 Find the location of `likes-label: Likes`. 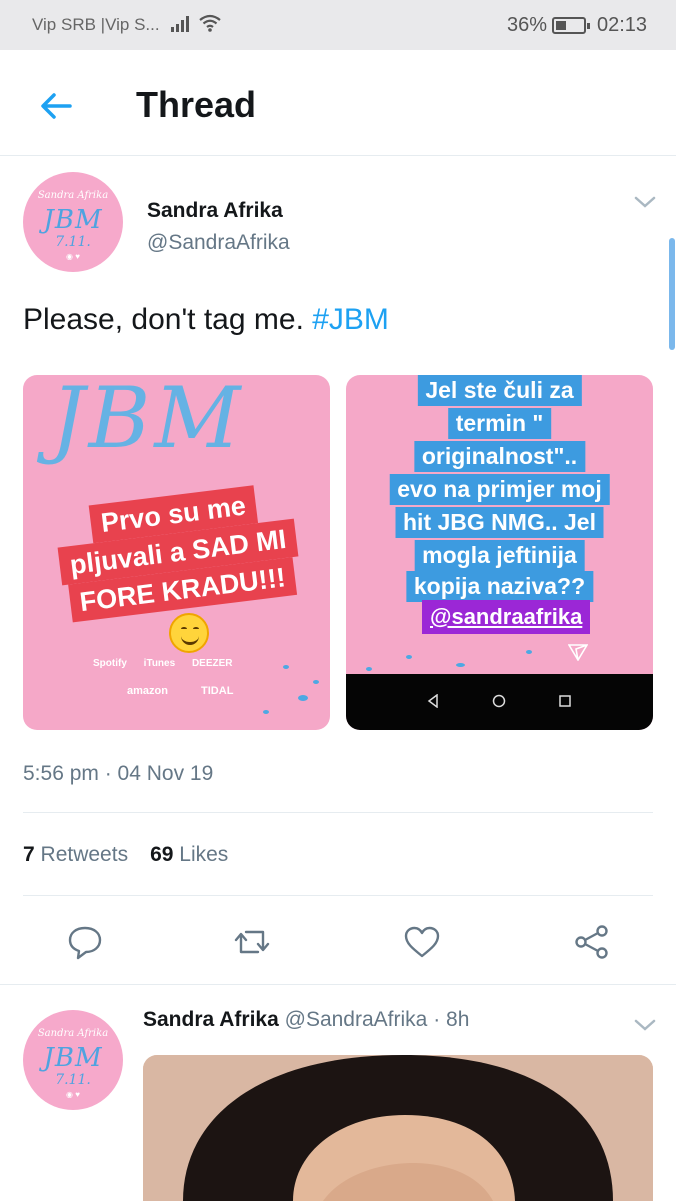

likes-label: Likes is located at coordinates (204, 854).